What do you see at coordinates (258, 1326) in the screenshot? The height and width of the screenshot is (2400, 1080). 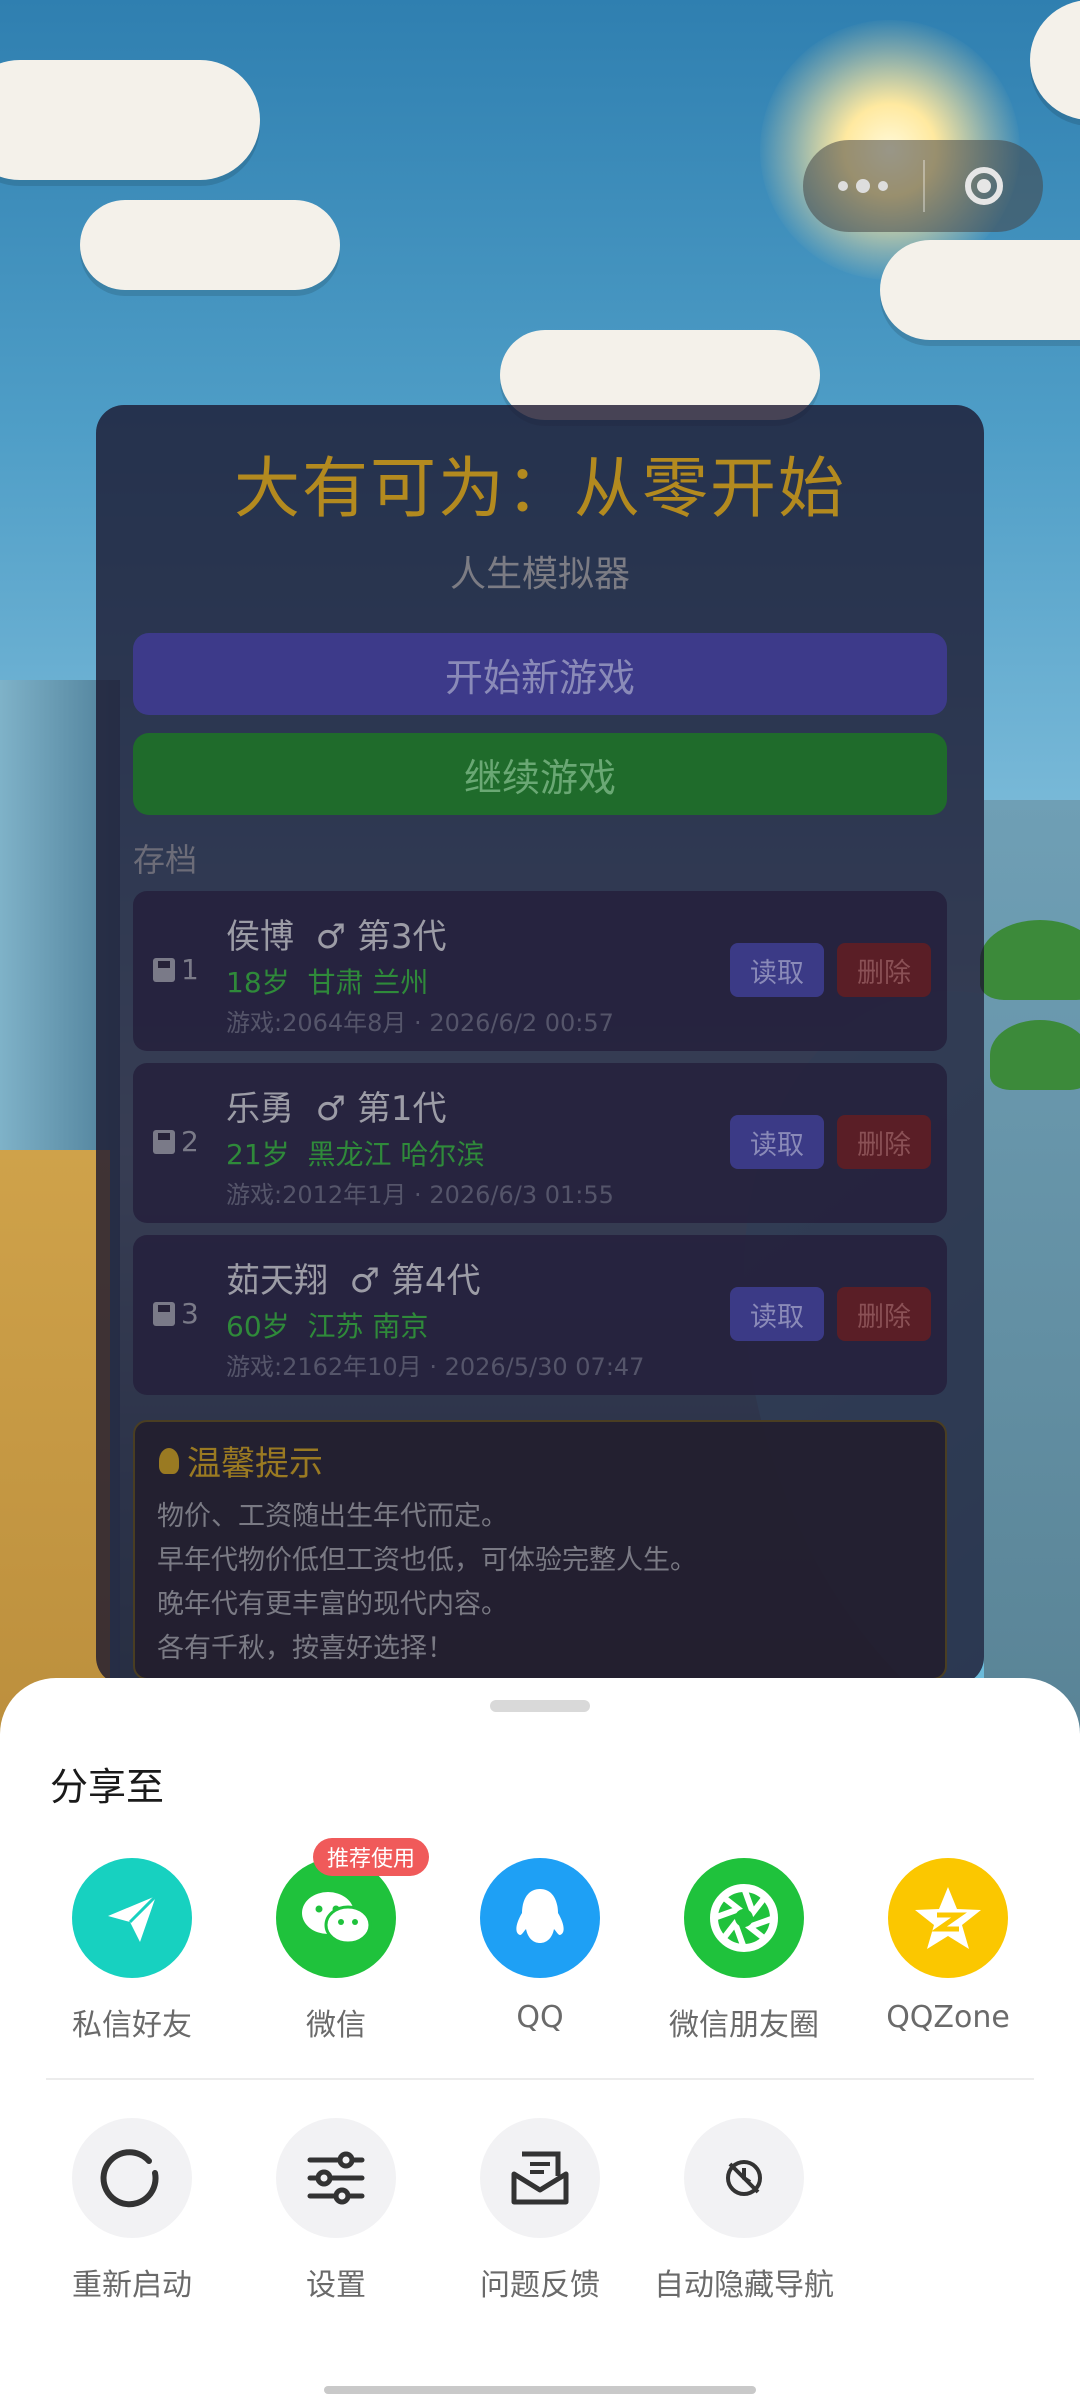 I see `character-age: 60岁` at bounding box center [258, 1326].